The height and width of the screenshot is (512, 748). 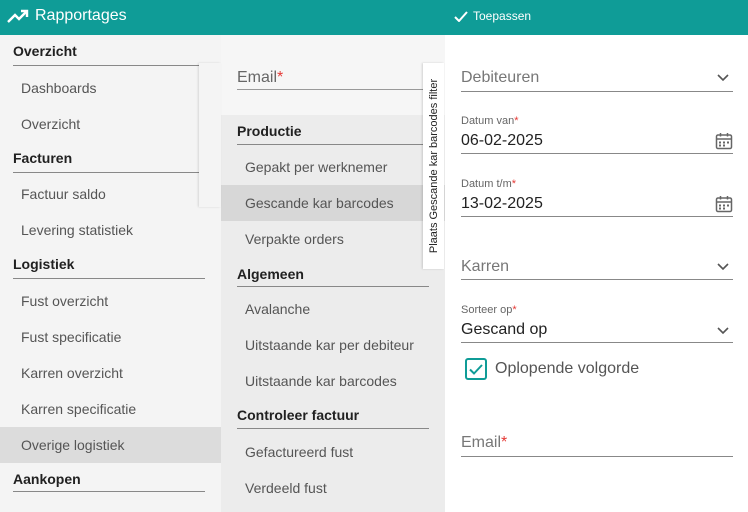 What do you see at coordinates (333, 309) in the screenshot?
I see `submenu-item-avalanche: Avalanche` at bounding box center [333, 309].